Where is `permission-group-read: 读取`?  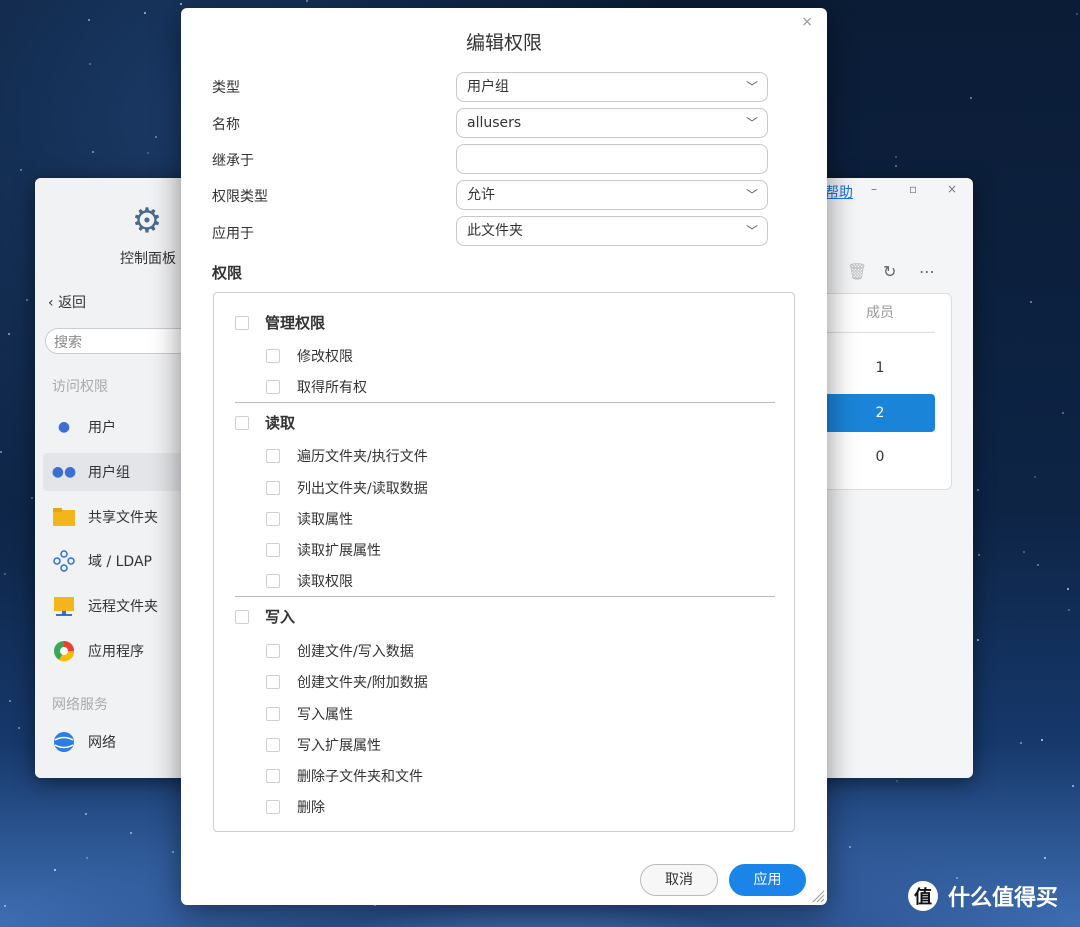
permission-group-read: 读取 is located at coordinates (265, 422).